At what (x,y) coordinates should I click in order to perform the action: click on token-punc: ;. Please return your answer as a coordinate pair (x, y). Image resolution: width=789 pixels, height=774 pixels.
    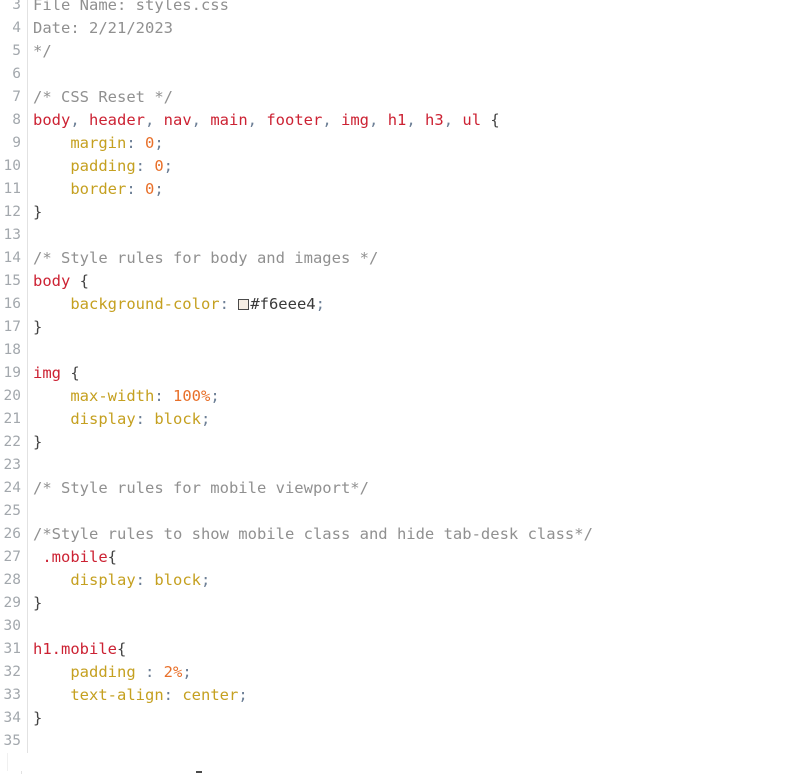
    Looking at the image, I should click on (320, 304).